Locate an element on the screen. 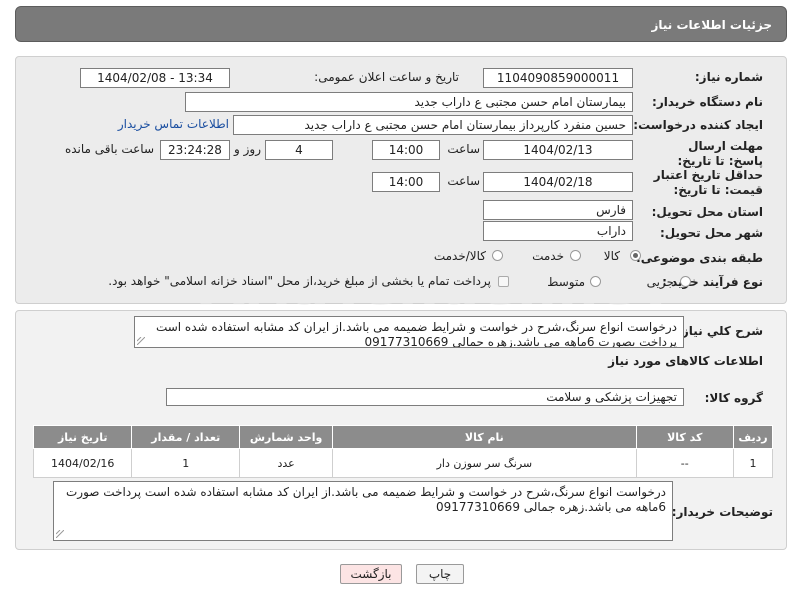  cell-row-number: 1 is located at coordinates (753, 463).